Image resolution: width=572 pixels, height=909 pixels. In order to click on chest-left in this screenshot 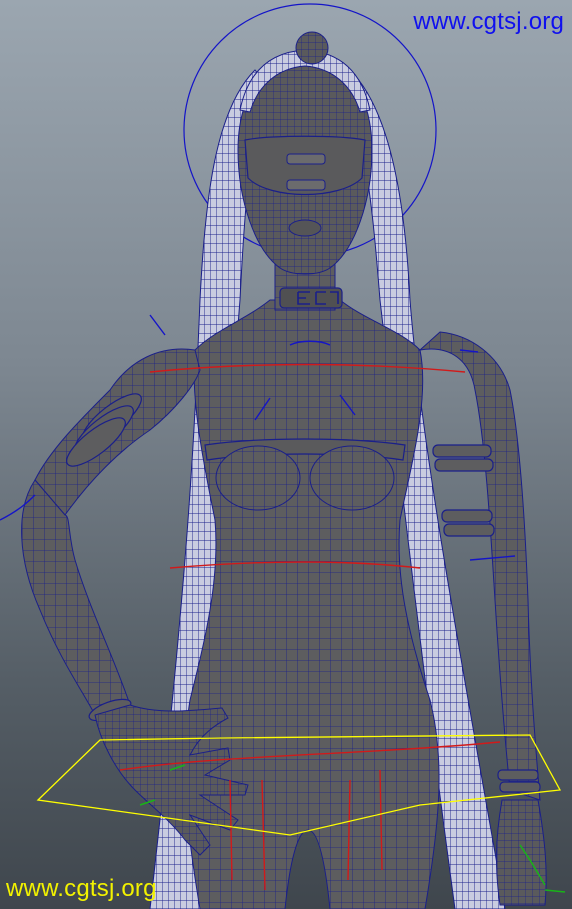, I will do `click(258, 478)`.